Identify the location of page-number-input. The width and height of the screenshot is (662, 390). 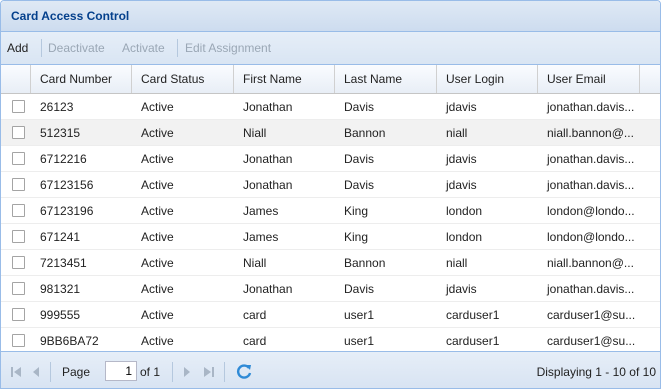
(121, 371).